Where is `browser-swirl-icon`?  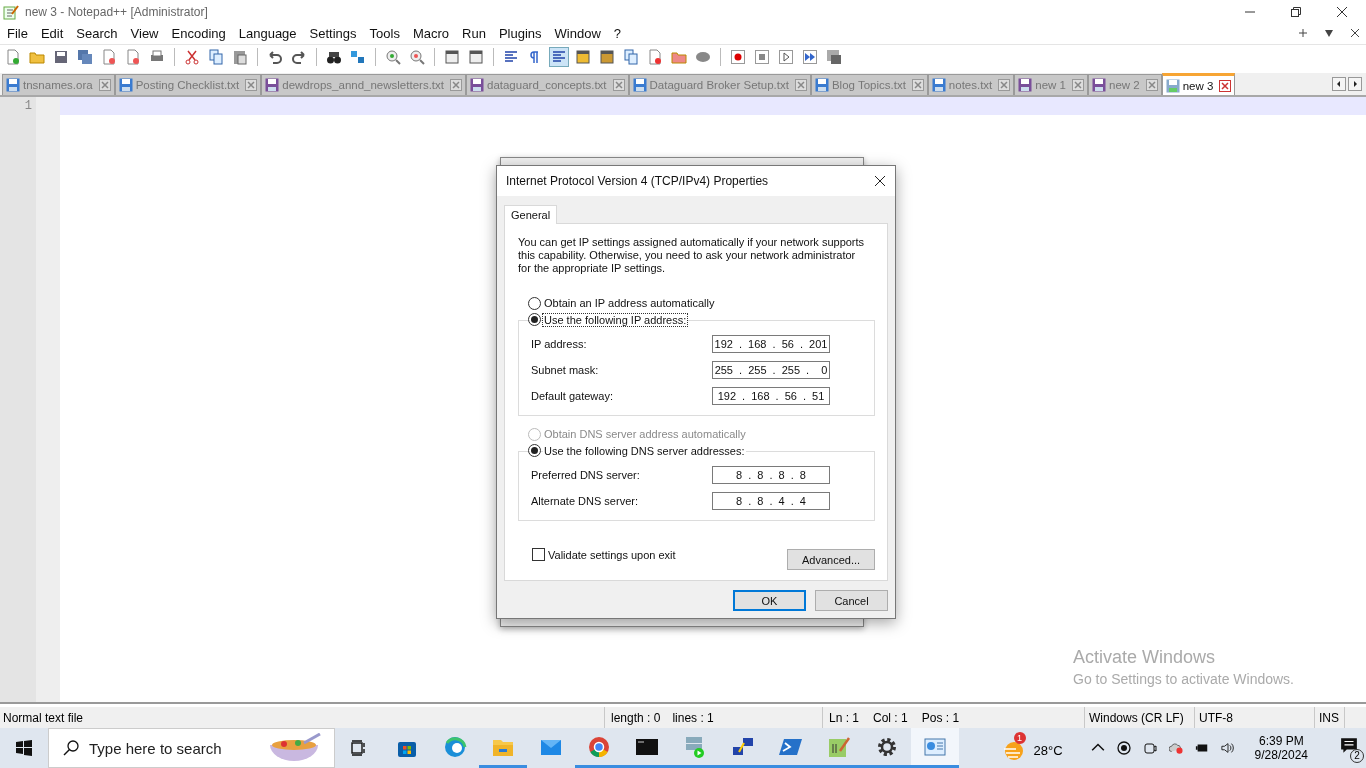
browser-swirl-icon is located at coordinates (455, 746).